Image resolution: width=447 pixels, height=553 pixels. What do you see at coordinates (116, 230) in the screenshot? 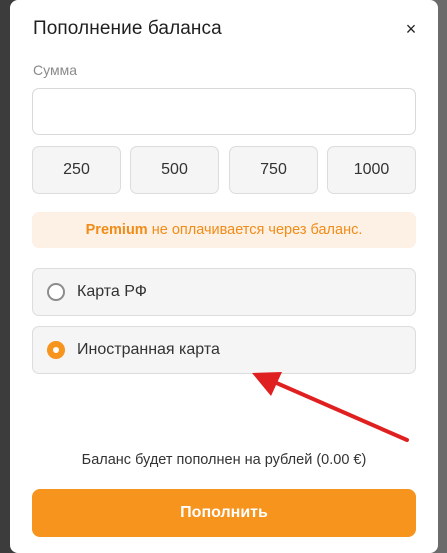
I see `notice-premium-label: Premium` at bounding box center [116, 230].